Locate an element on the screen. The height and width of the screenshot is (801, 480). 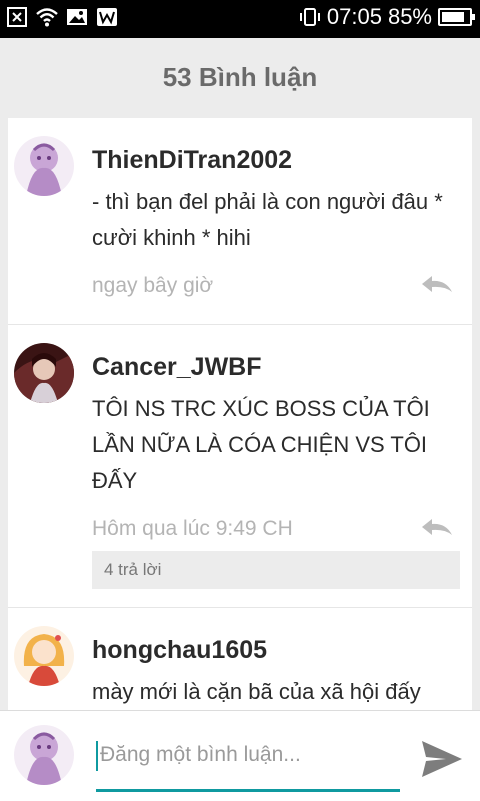
comment-username: hongchau1605 is located at coordinates (179, 650).